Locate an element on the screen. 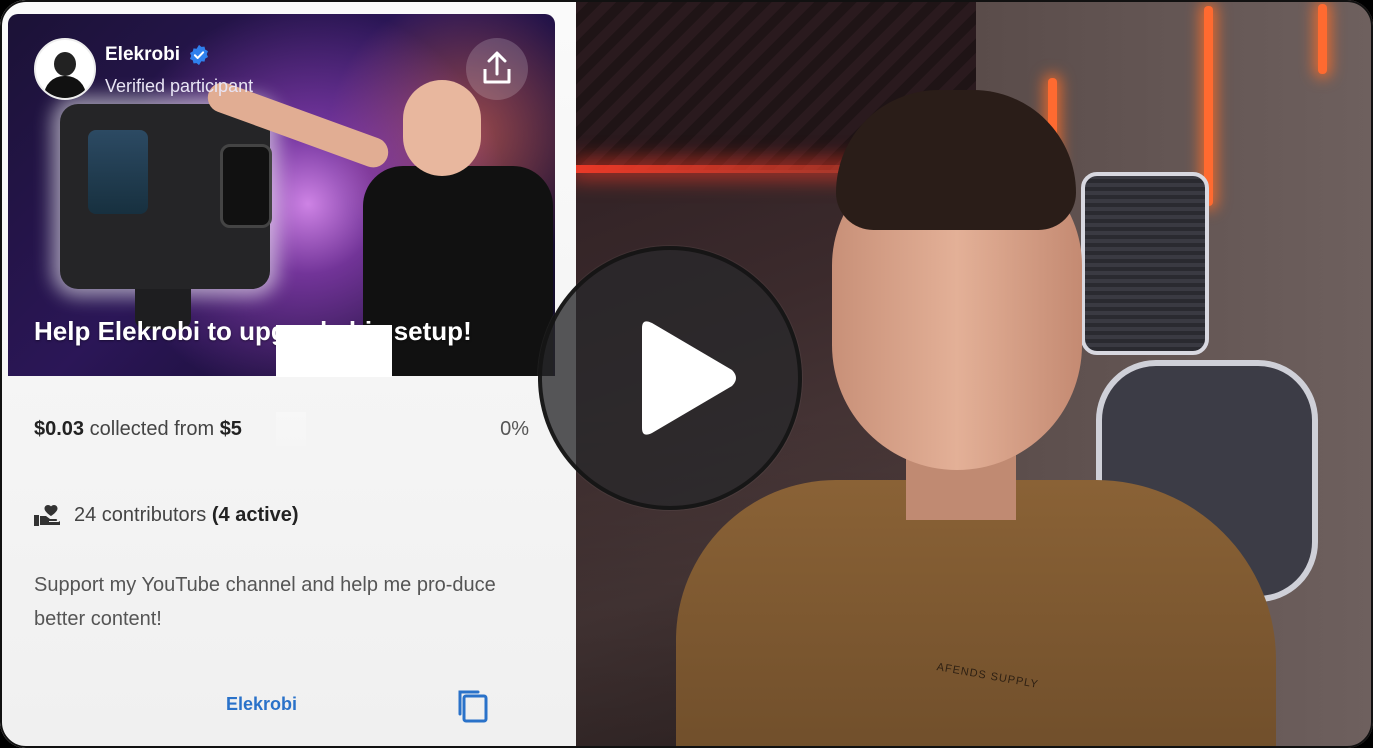 This screenshot has height=748, width=1373. username-text: Elekrobi is located at coordinates (142, 54).